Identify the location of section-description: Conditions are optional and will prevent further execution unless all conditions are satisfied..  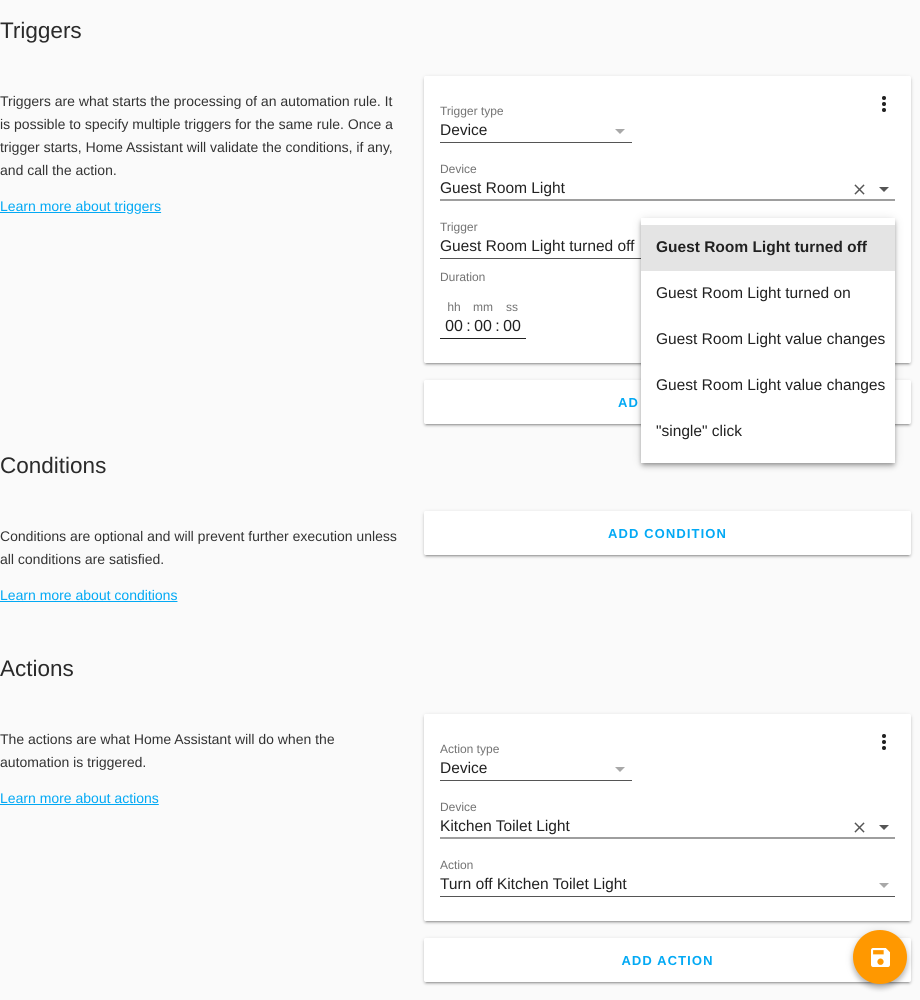
(199, 548).